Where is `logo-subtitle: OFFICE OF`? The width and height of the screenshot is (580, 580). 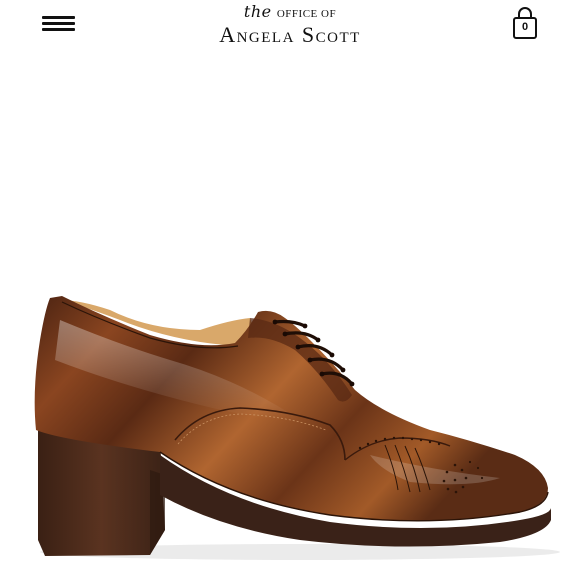 logo-subtitle: OFFICE OF is located at coordinates (306, 14).